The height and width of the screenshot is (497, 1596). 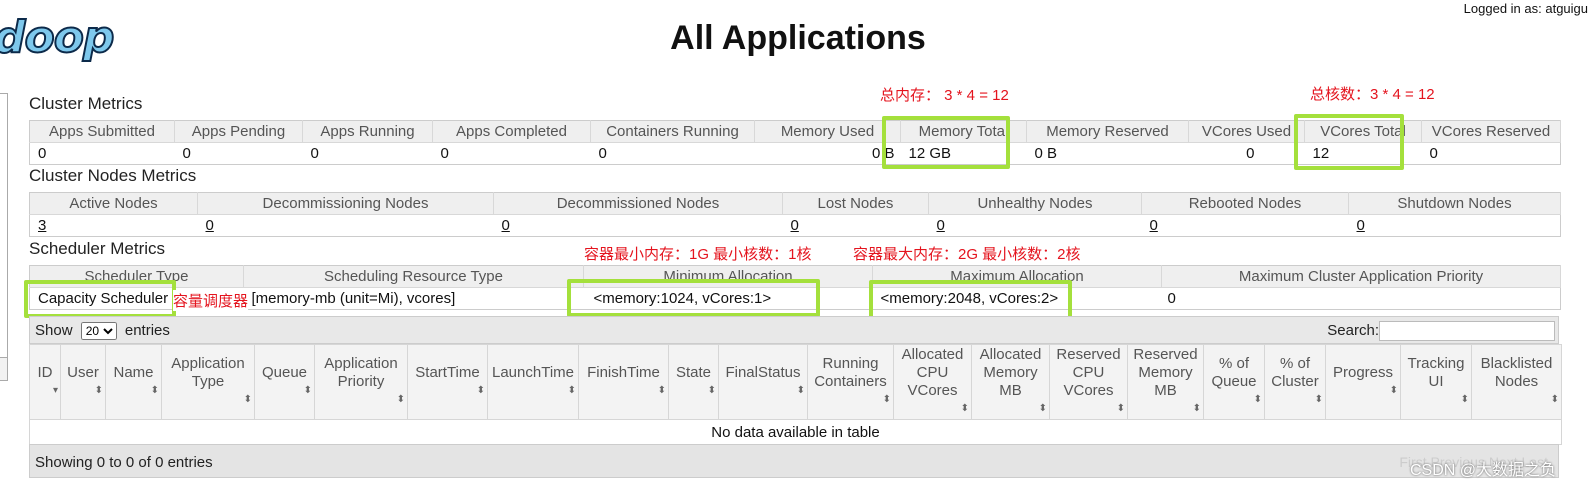 What do you see at coordinates (1516, 372) in the screenshot?
I see `column-label: Blacklisted Nodes` at bounding box center [1516, 372].